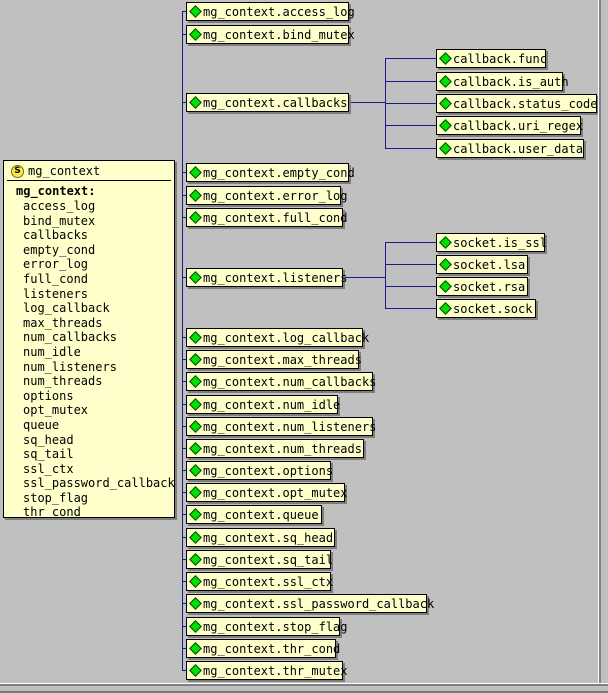 The image size is (608, 693). I want to click on class-member: num_callbacks, so click(93, 337).